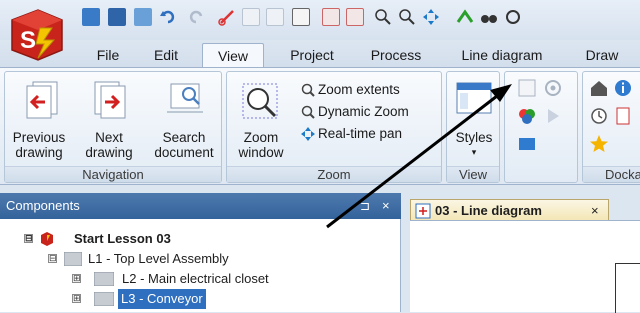  What do you see at coordinates (233, 55) in the screenshot?
I see `tab-view: View` at bounding box center [233, 55].